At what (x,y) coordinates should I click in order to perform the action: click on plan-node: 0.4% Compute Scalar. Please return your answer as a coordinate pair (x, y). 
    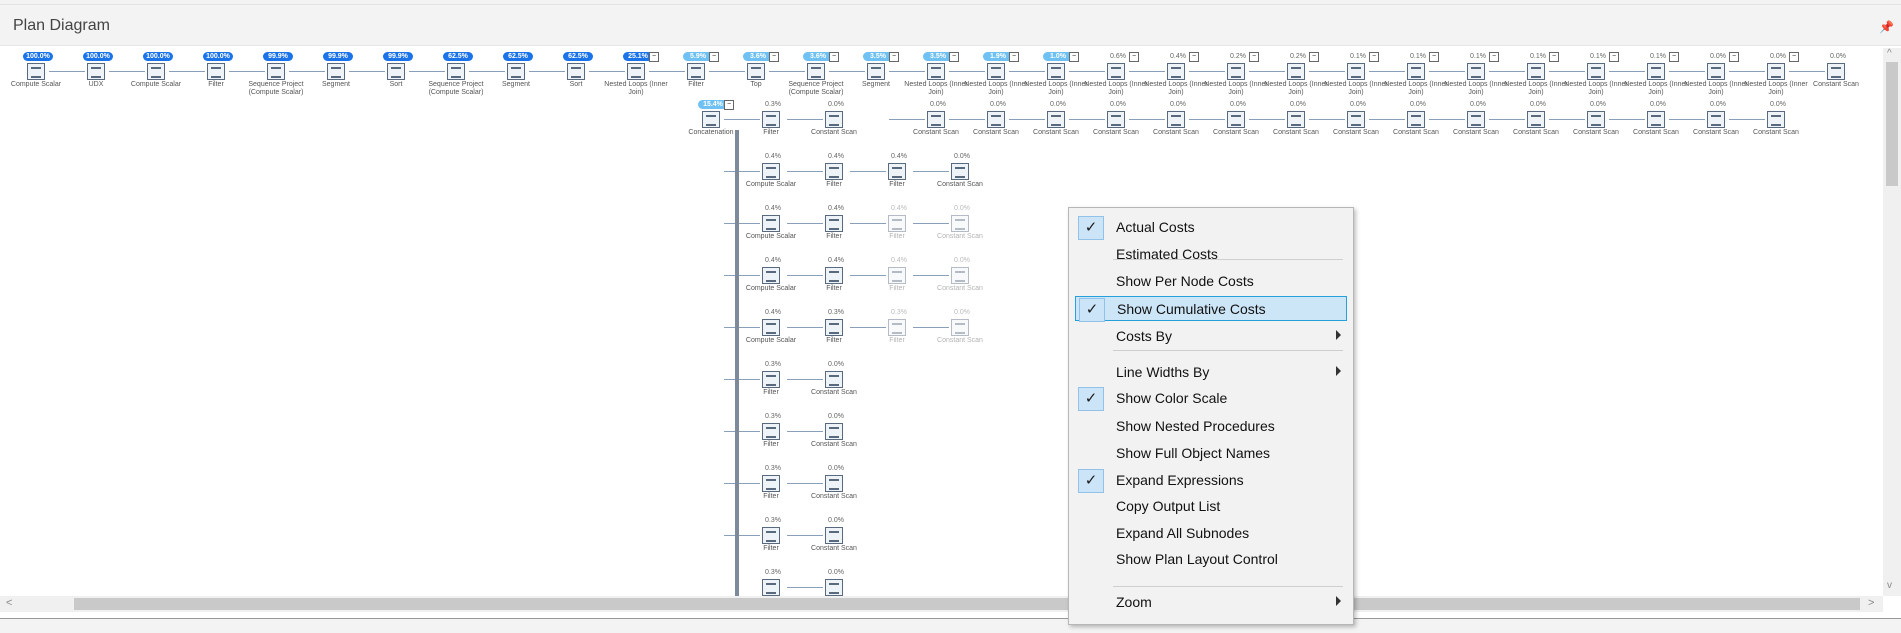
    Looking at the image, I should click on (764, 226).